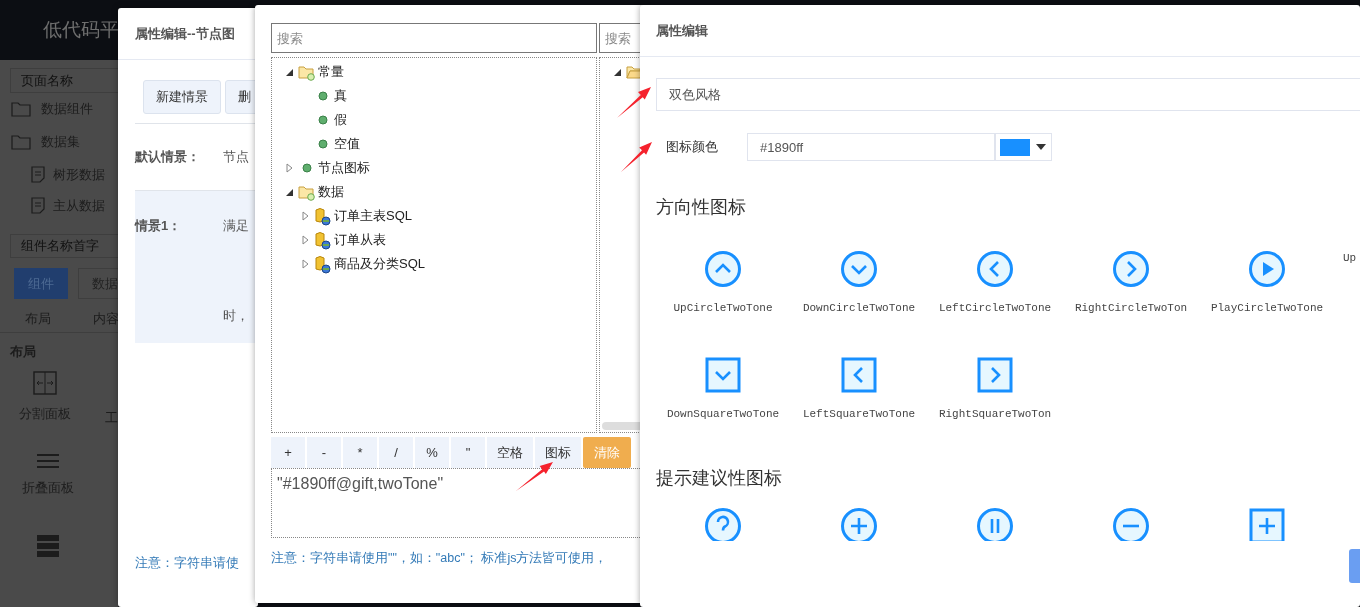 The width and height of the screenshot is (1360, 607). What do you see at coordinates (1008, 94) in the screenshot?
I see `style-select-field: 双色风格` at bounding box center [1008, 94].